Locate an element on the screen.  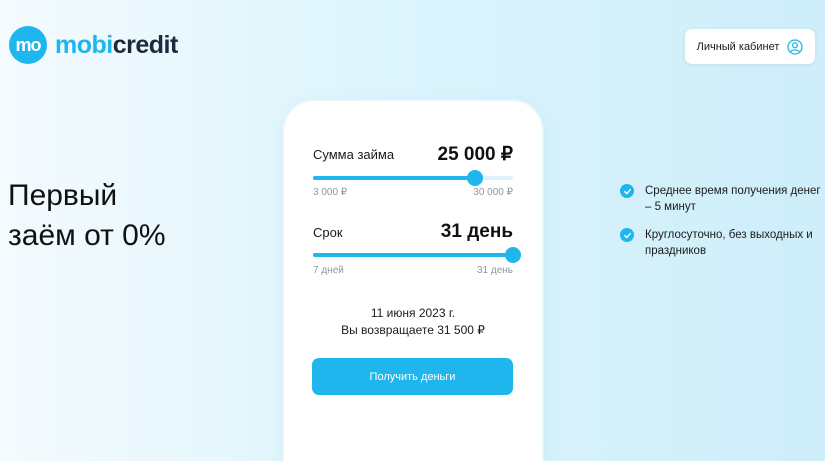
amount-slider-fill is located at coordinates (394, 178).